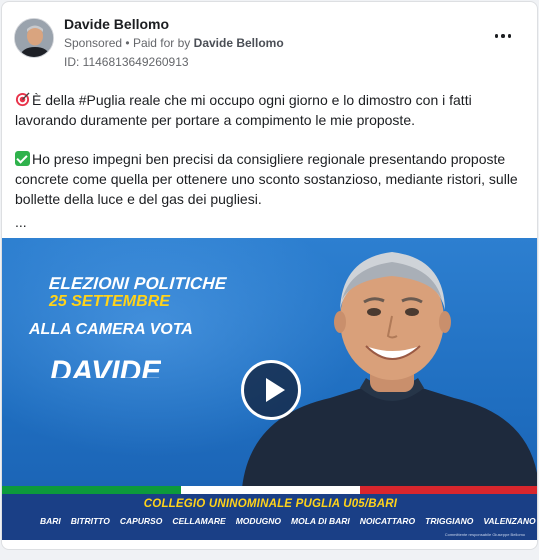 The width and height of the screenshot is (539, 560). Describe the element at coordinates (116, 24) in the screenshot. I see `author-name: Davide Bellomo` at that location.